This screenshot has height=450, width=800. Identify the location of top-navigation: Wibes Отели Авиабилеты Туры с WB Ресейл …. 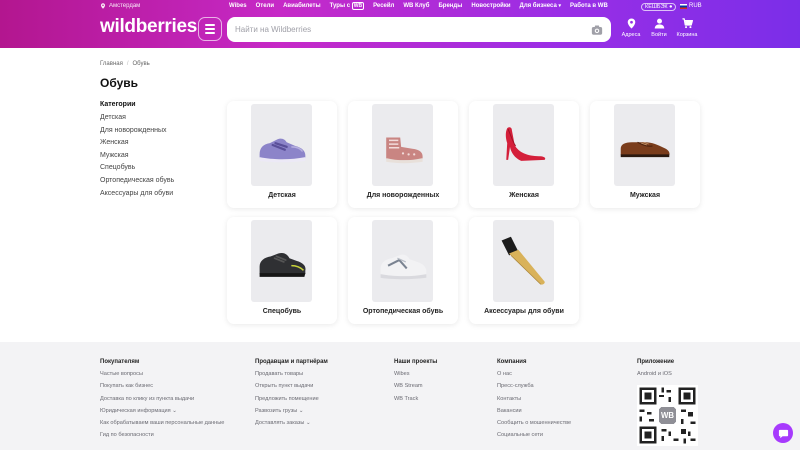
(418, 6).